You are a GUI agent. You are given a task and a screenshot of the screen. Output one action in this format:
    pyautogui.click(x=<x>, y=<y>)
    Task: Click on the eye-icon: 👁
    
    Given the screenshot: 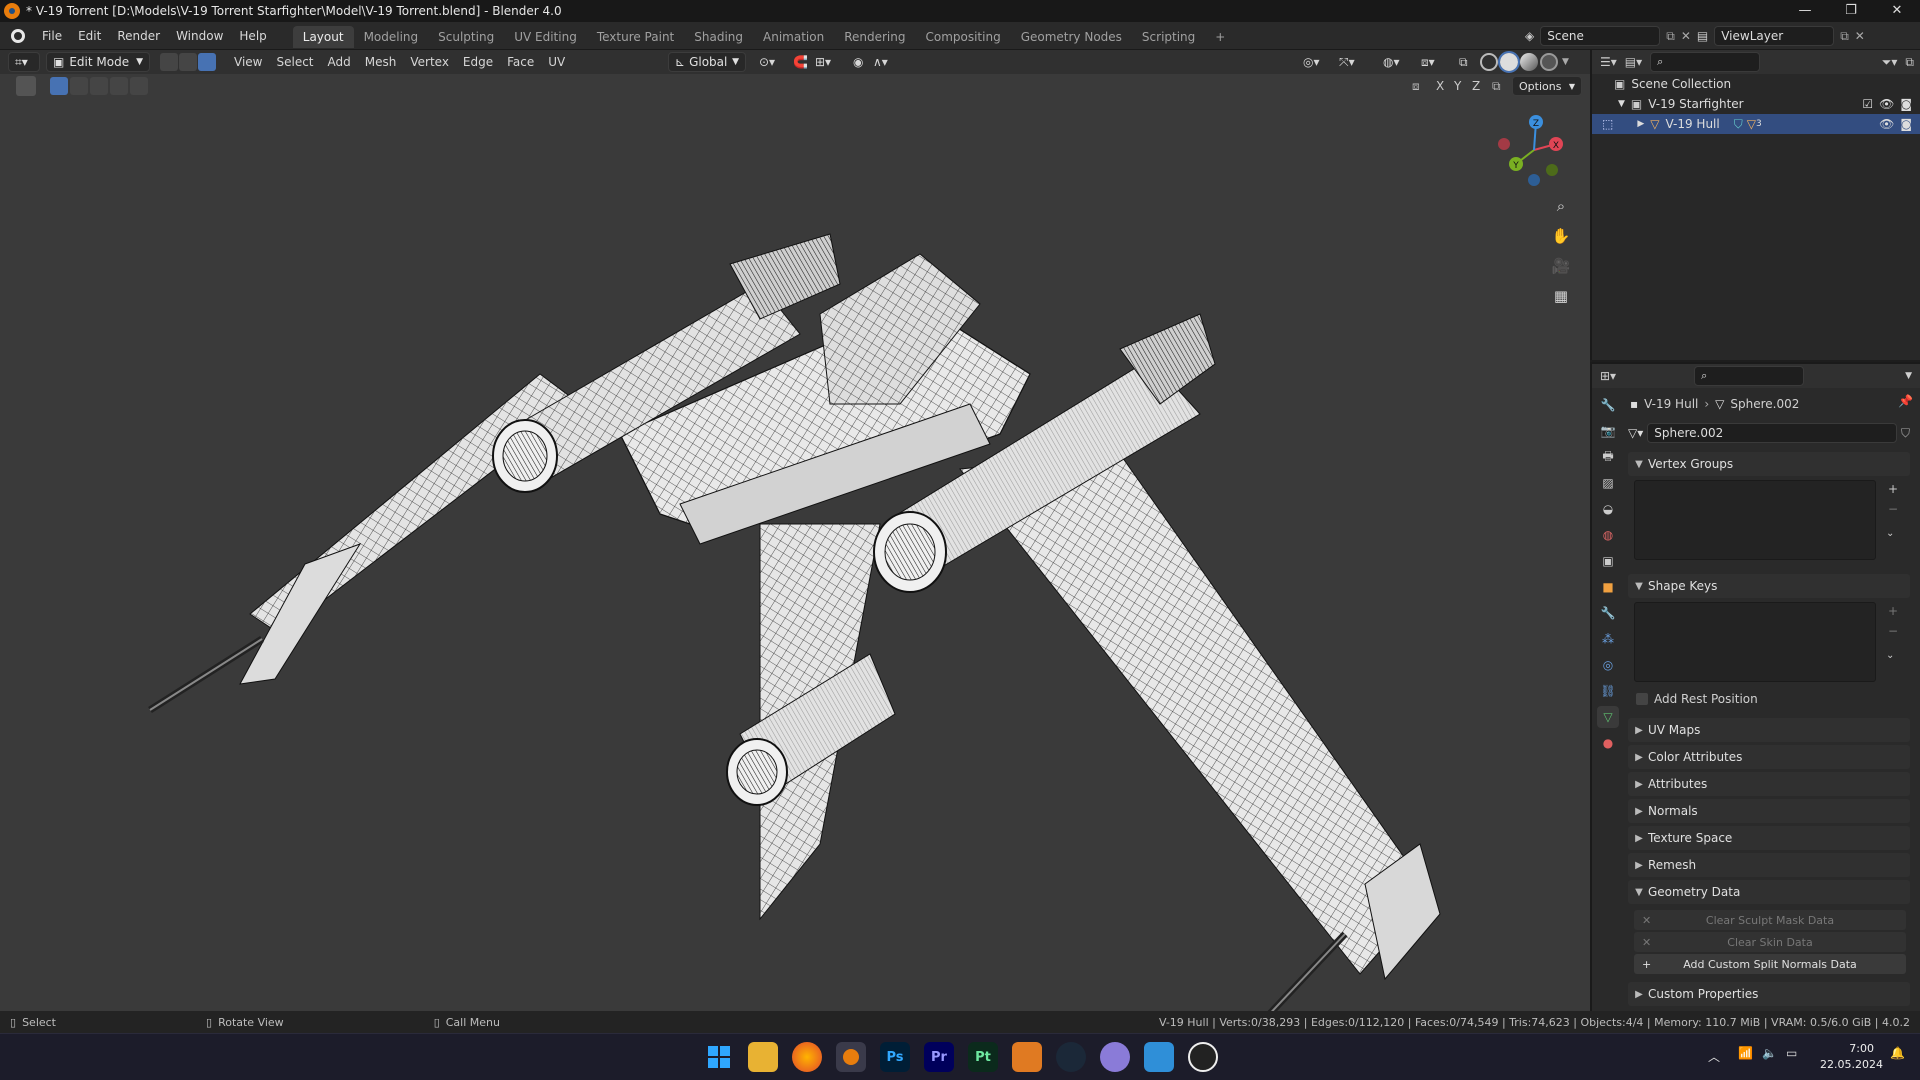 What is the action you would take?
    pyautogui.click(x=1886, y=104)
    